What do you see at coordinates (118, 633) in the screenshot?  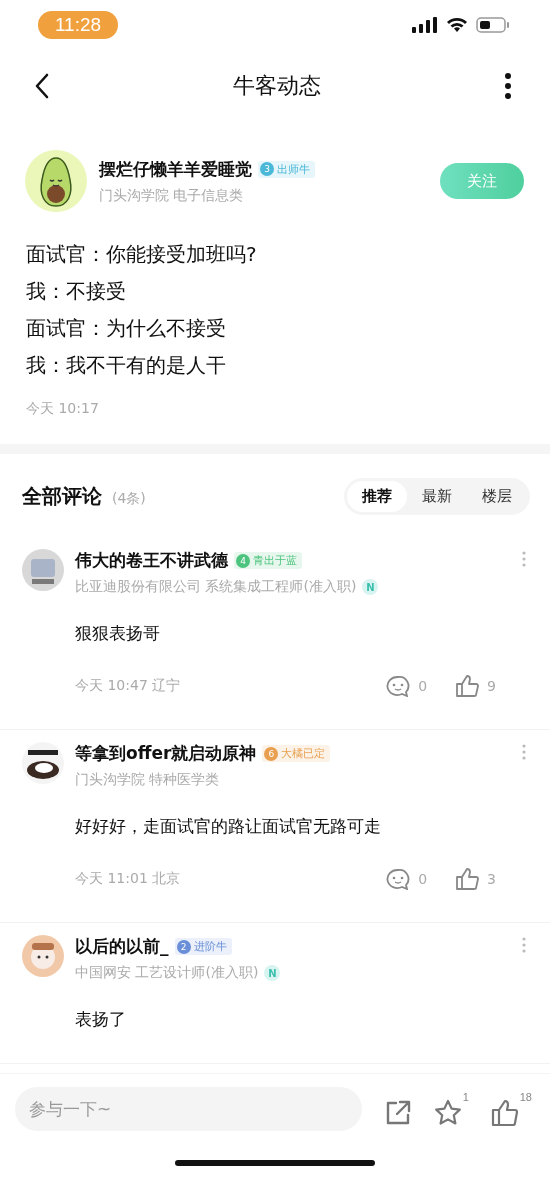 I see `comment-text: 狠狠表扬哥` at bounding box center [118, 633].